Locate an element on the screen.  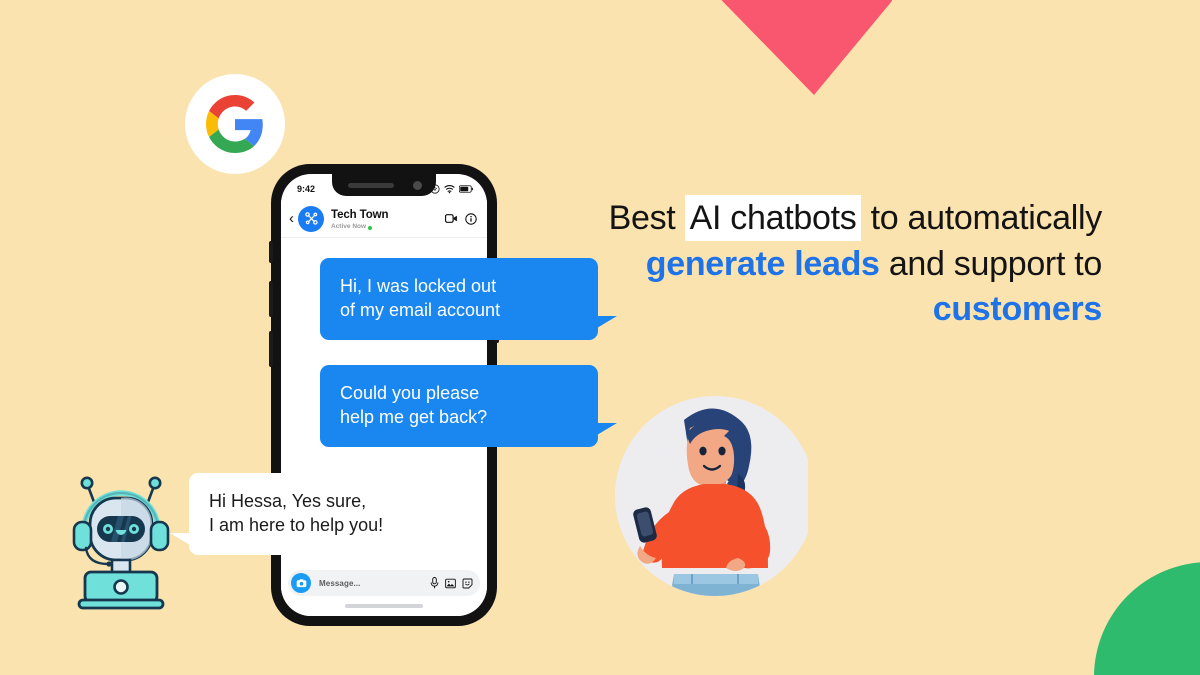
online-dot-icon is located at coordinates (370, 227).